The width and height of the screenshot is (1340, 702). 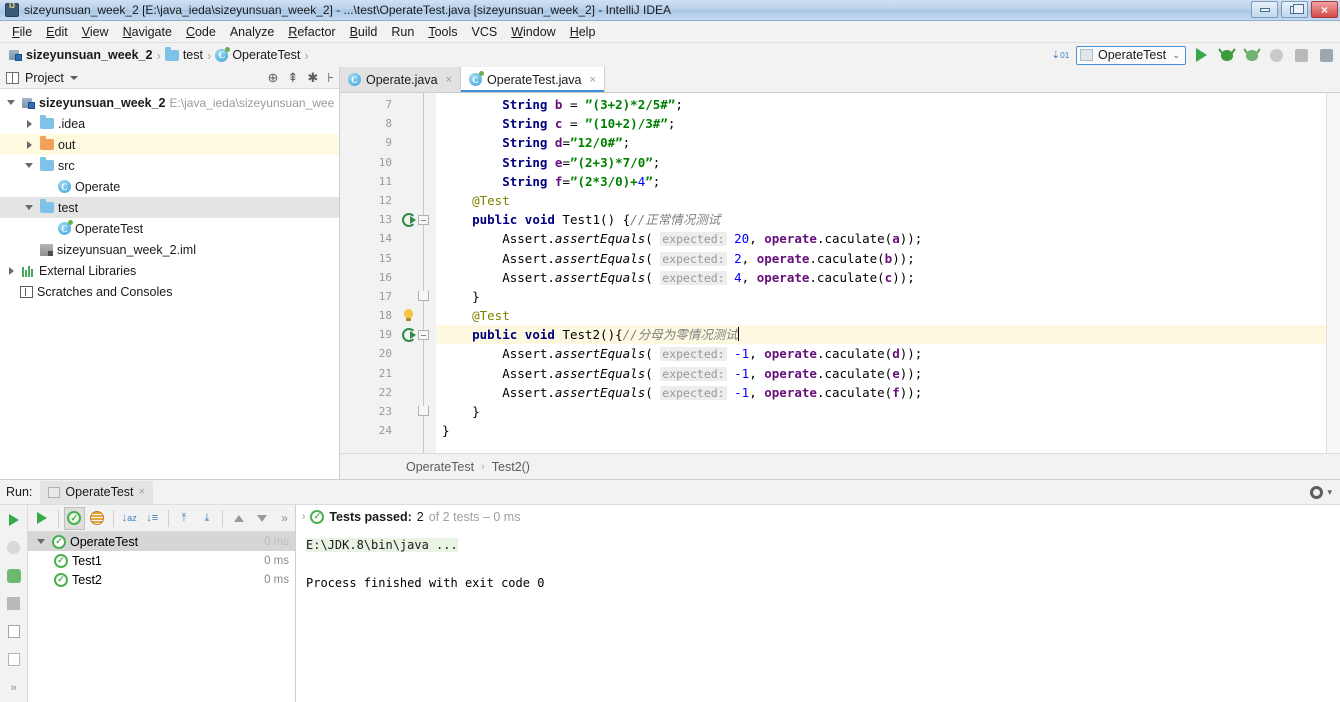 What do you see at coordinates (292, 77) in the screenshot?
I see `collapse-all-icon: ⇞` at bounding box center [292, 77].